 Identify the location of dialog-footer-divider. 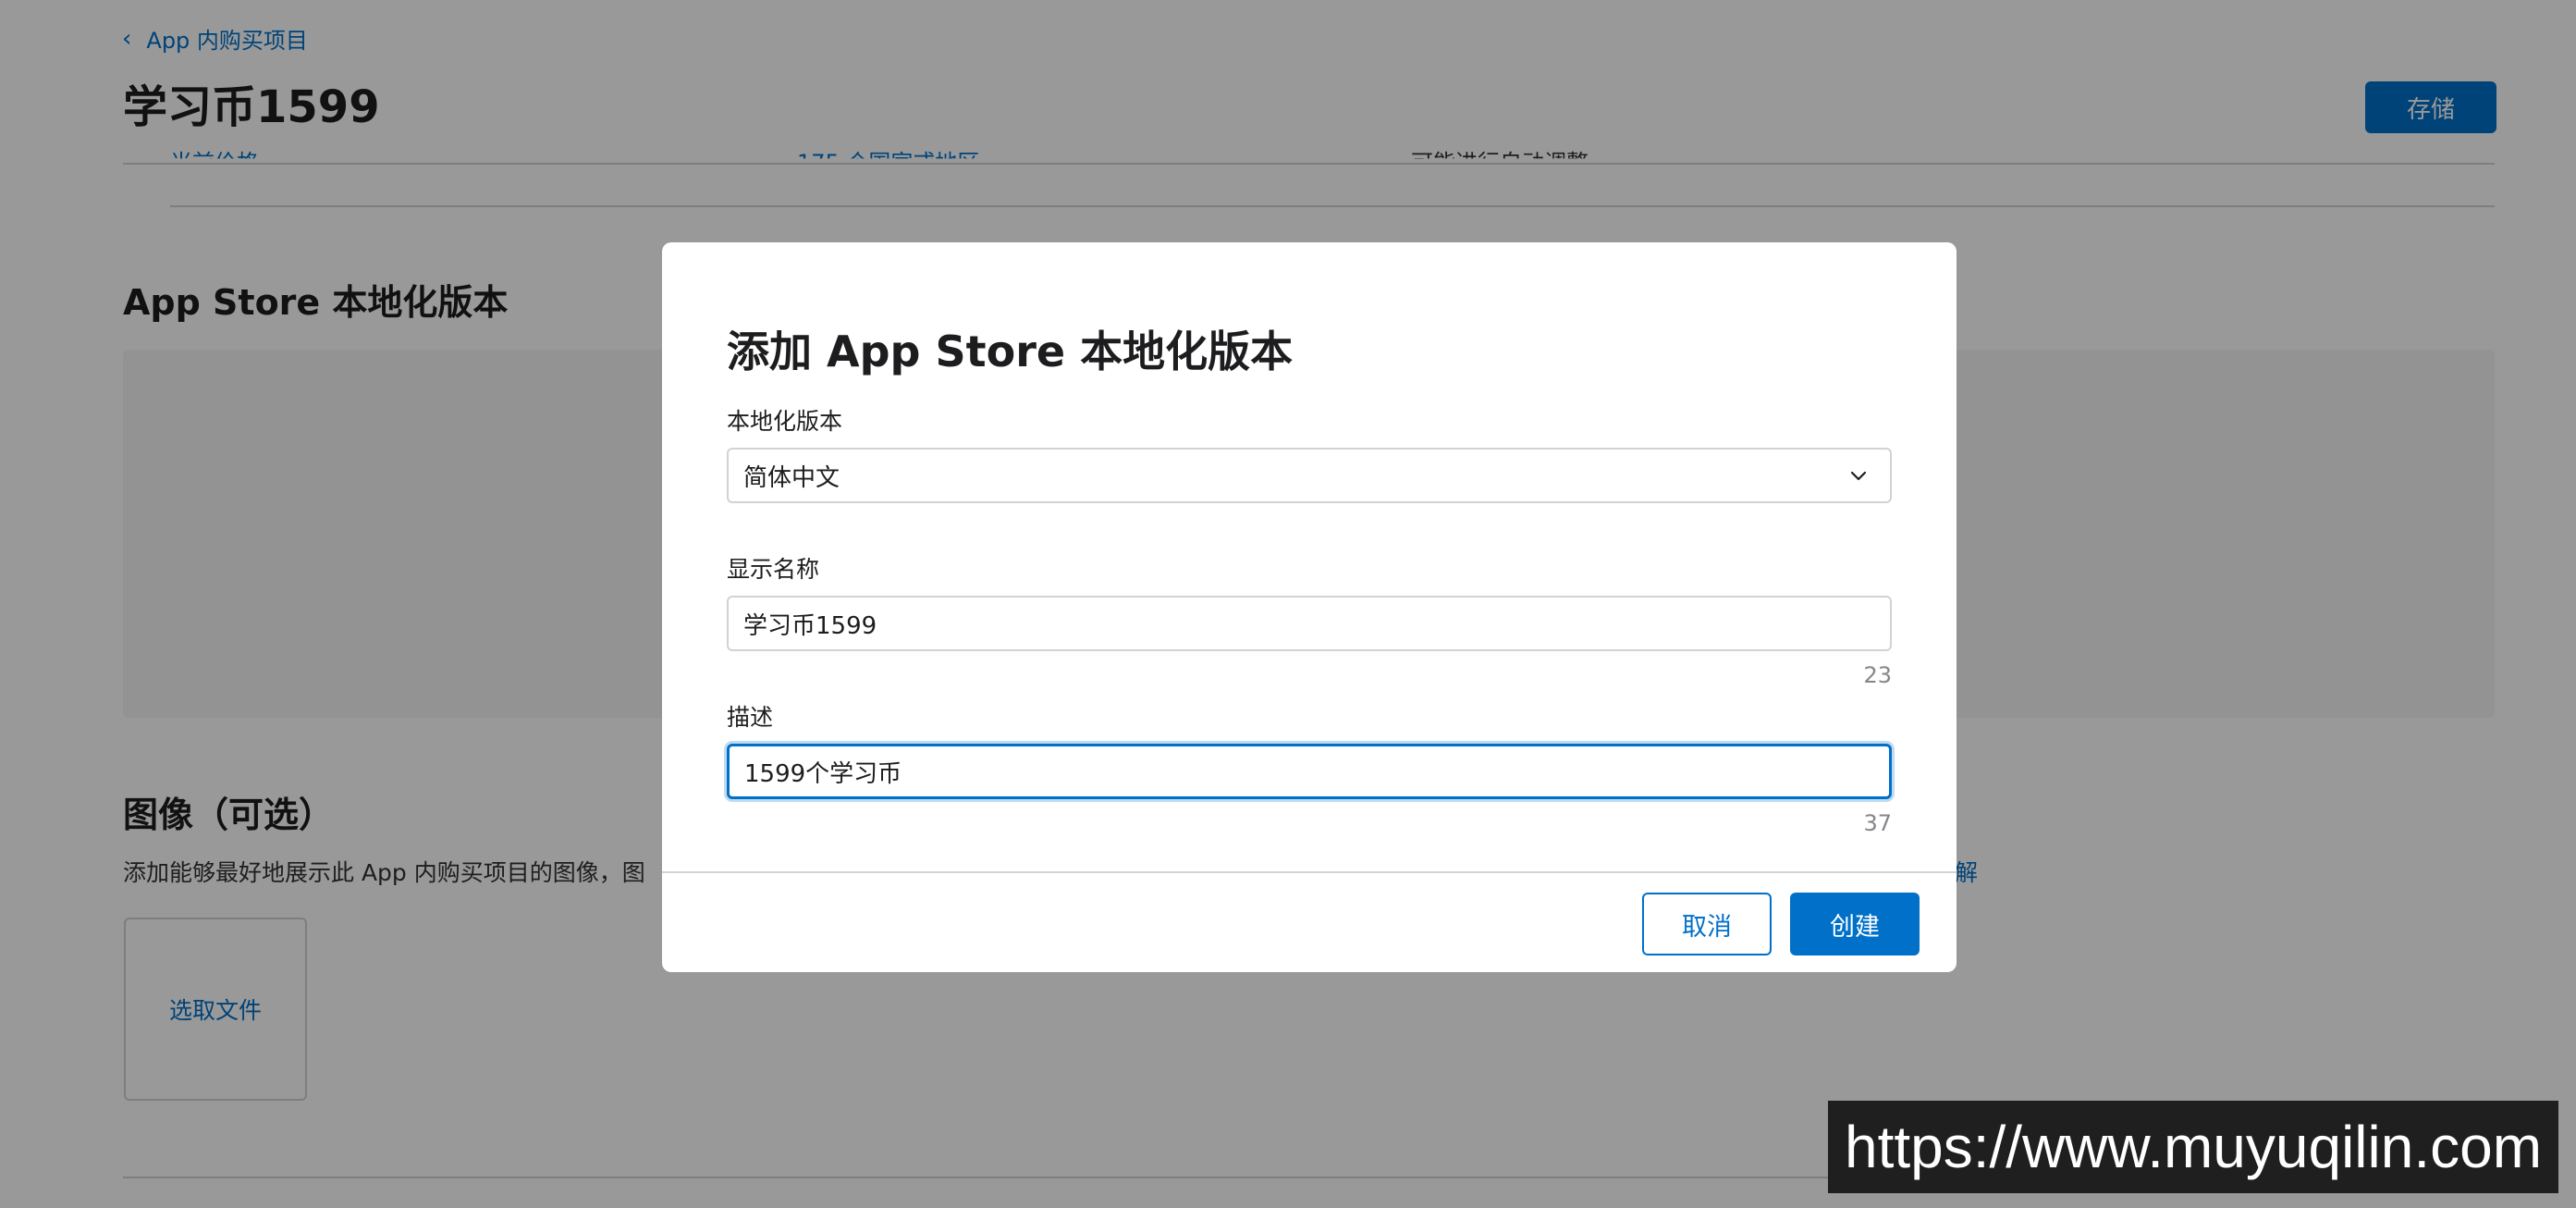
(1310, 872).